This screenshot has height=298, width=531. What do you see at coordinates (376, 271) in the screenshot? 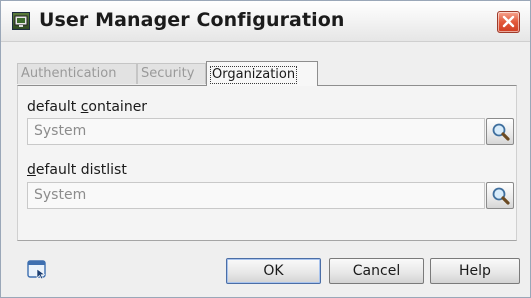
I see `cancel-button: Cancel` at bounding box center [376, 271].